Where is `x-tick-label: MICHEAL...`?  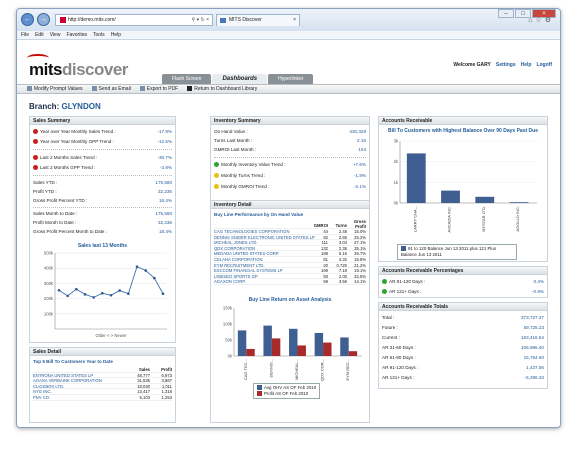
x-tick-label: MICHEAL... is located at coordinates (296, 369).